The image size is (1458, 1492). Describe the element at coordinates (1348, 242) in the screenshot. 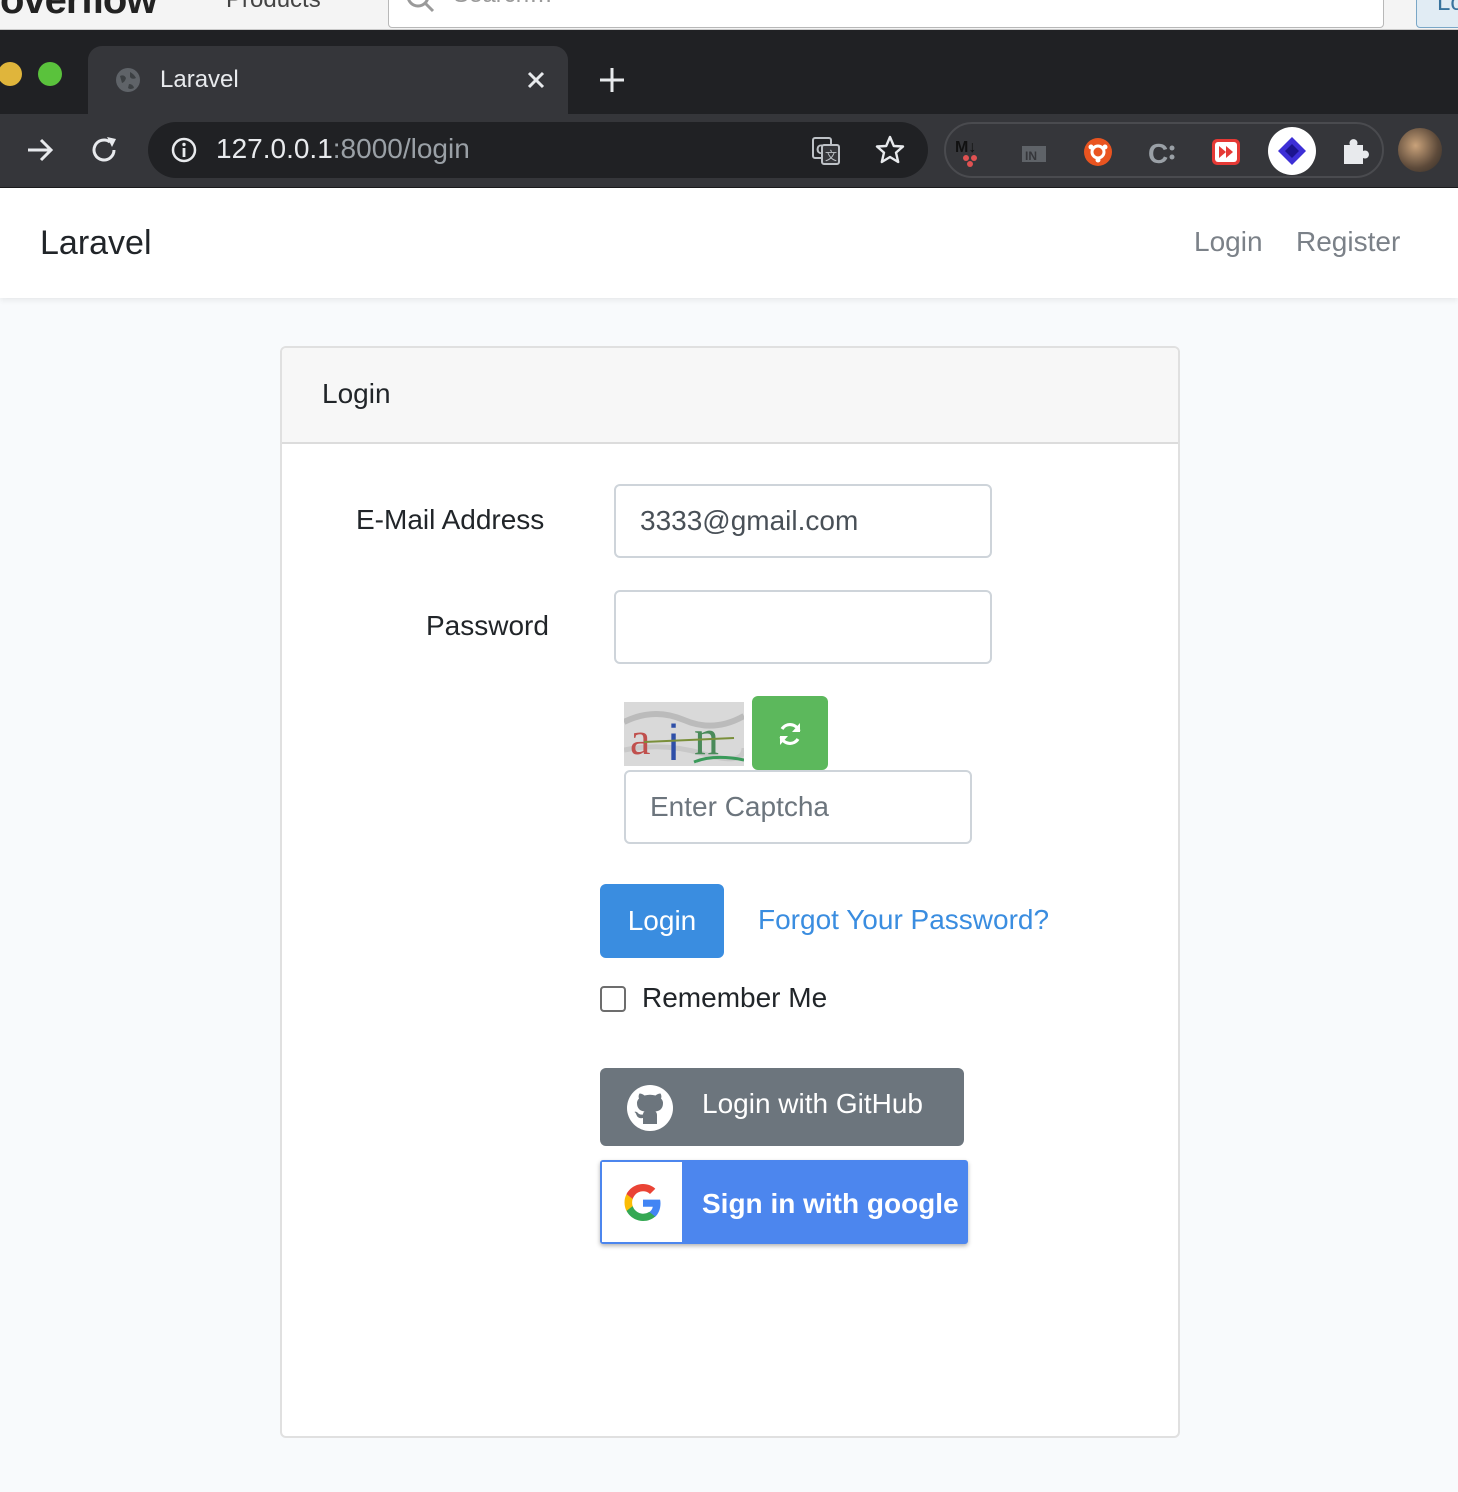

I see `nav-register-link: Register` at that location.